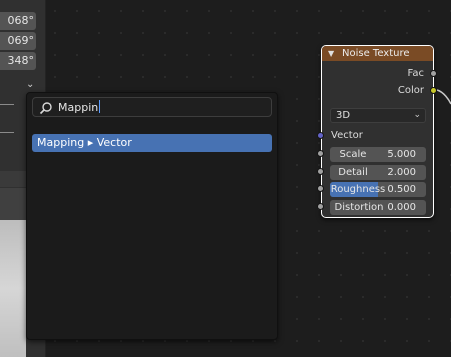  Describe the element at coordinates (45, 108) in the screenshot. I see `search-icon` at that location.